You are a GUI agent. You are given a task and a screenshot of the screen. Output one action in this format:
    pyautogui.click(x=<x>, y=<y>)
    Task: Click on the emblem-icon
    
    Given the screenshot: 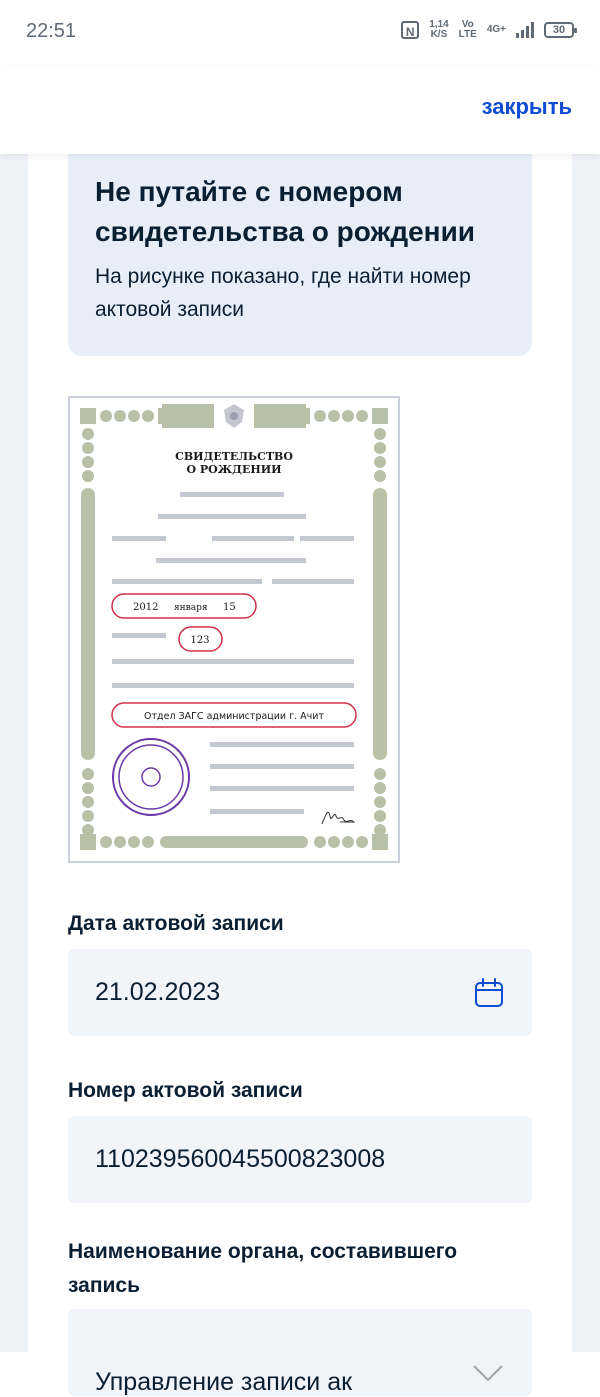 What is the action you would take?
    pyautogui.click(x=234, y=418)
    